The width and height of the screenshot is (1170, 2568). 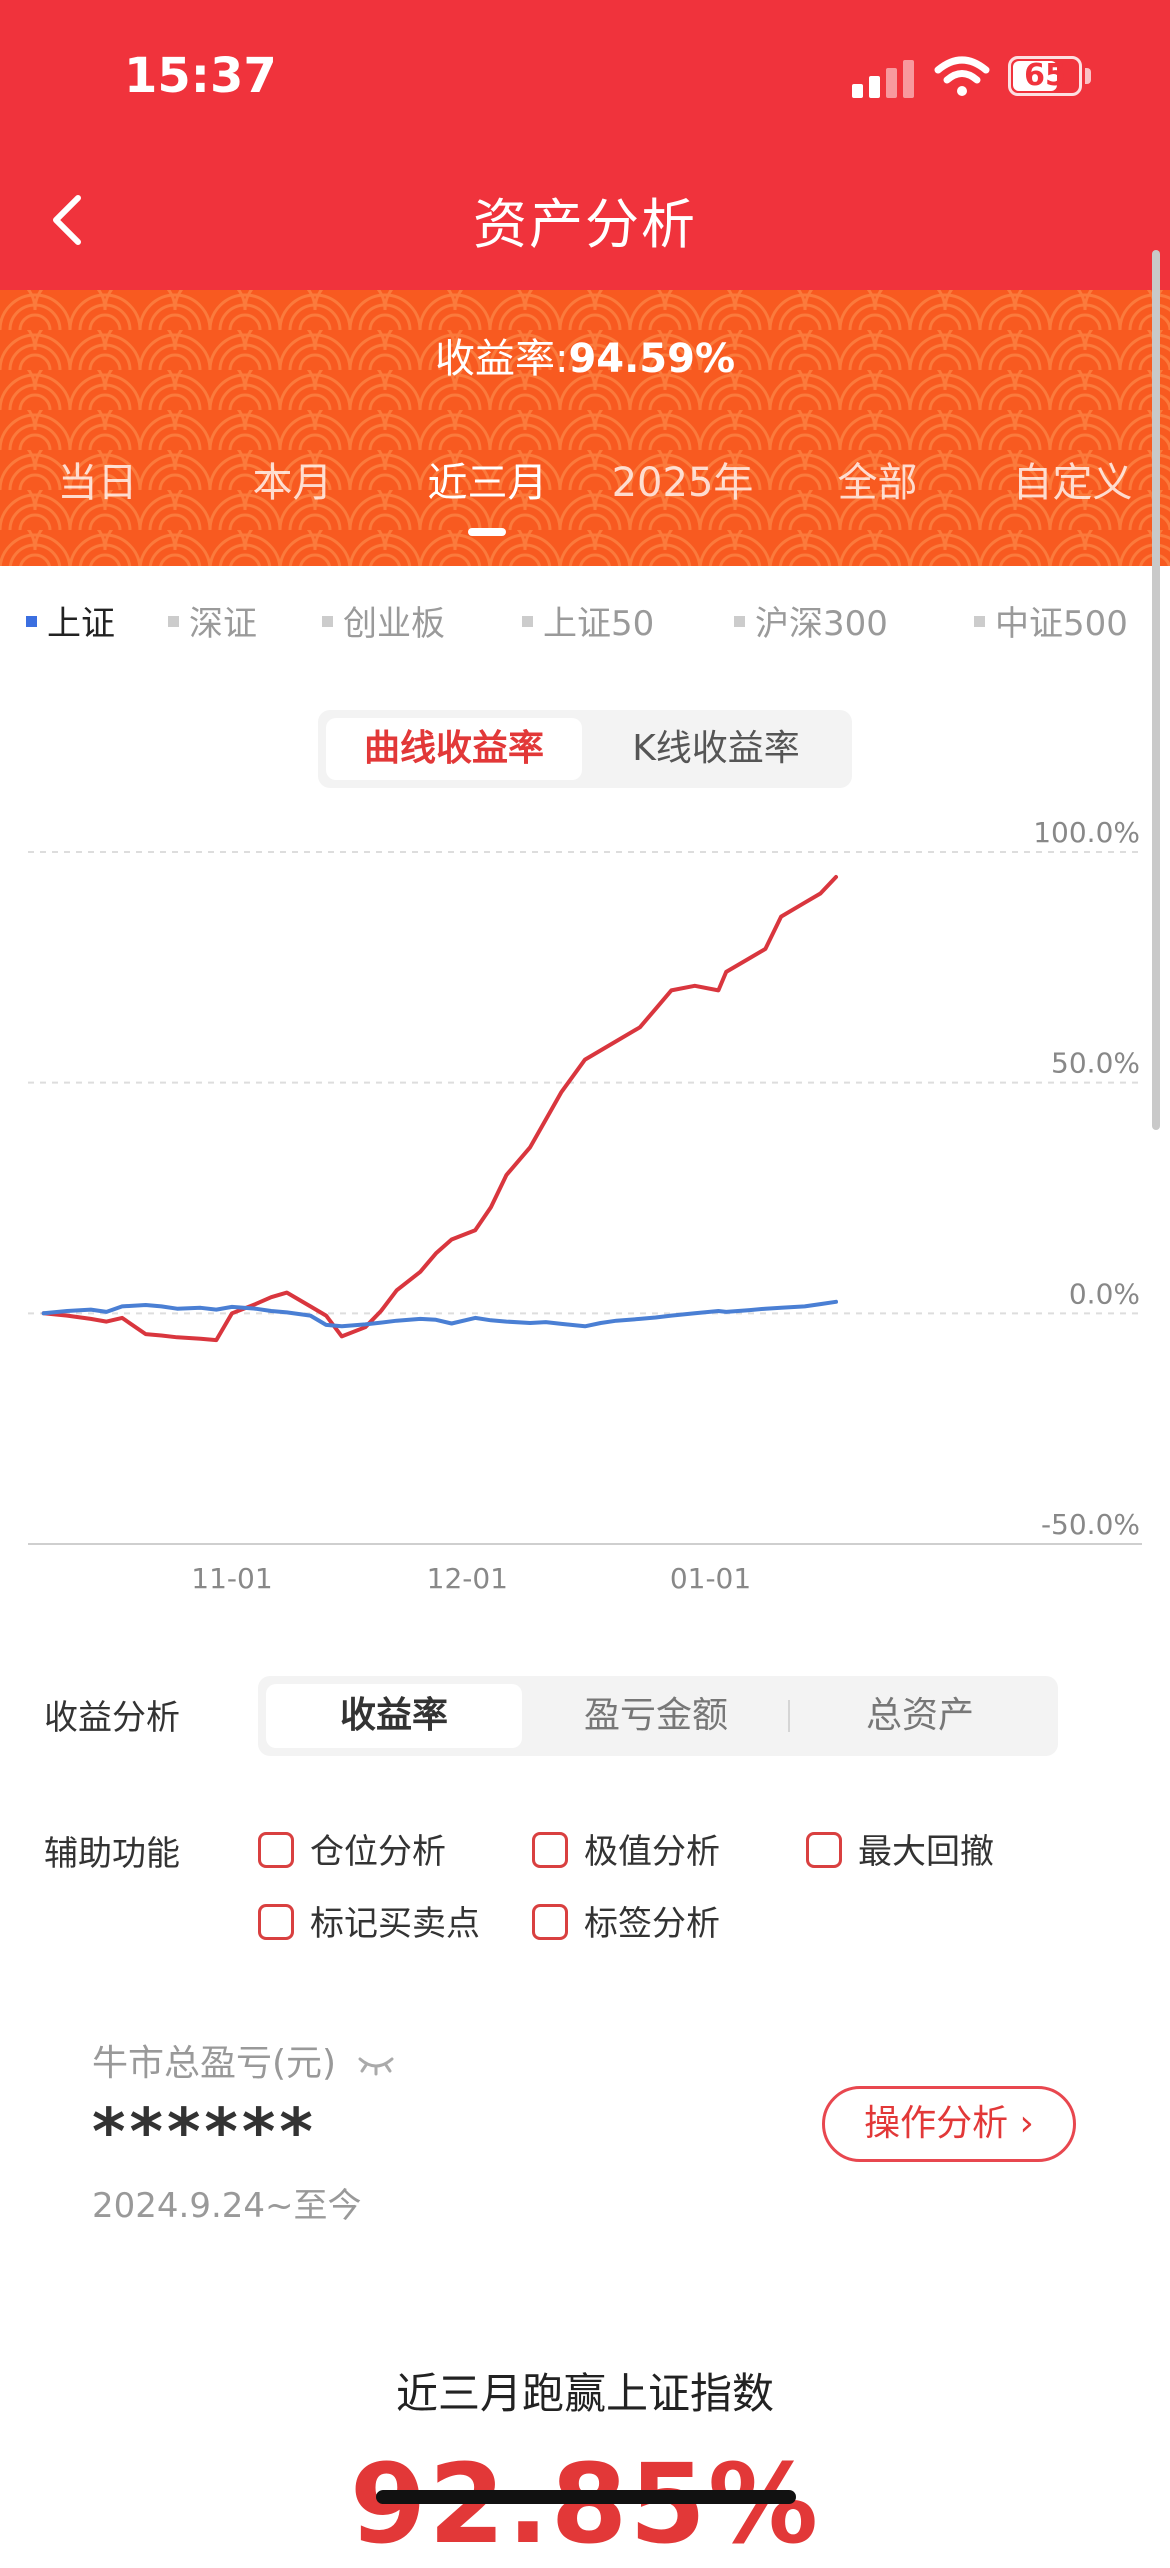 I want to click on position-analysis-checkbox: 仓位分析, so click(x=352, y=1848).